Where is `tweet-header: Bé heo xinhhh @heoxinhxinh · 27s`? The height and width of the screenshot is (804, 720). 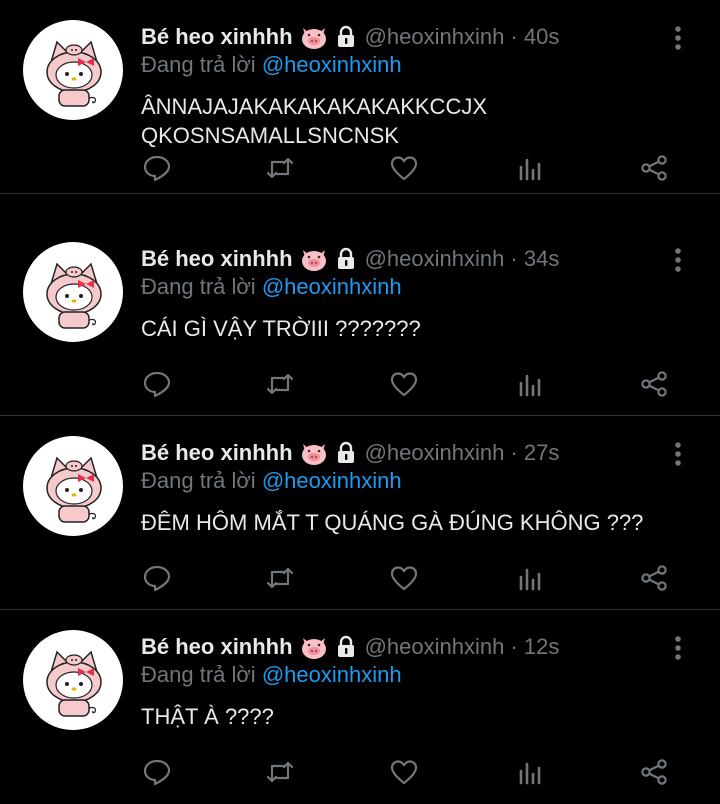 tweet-header: Bé heo xinhhh @heoxinhxinh · 27s is located at coordinates (350, 453).